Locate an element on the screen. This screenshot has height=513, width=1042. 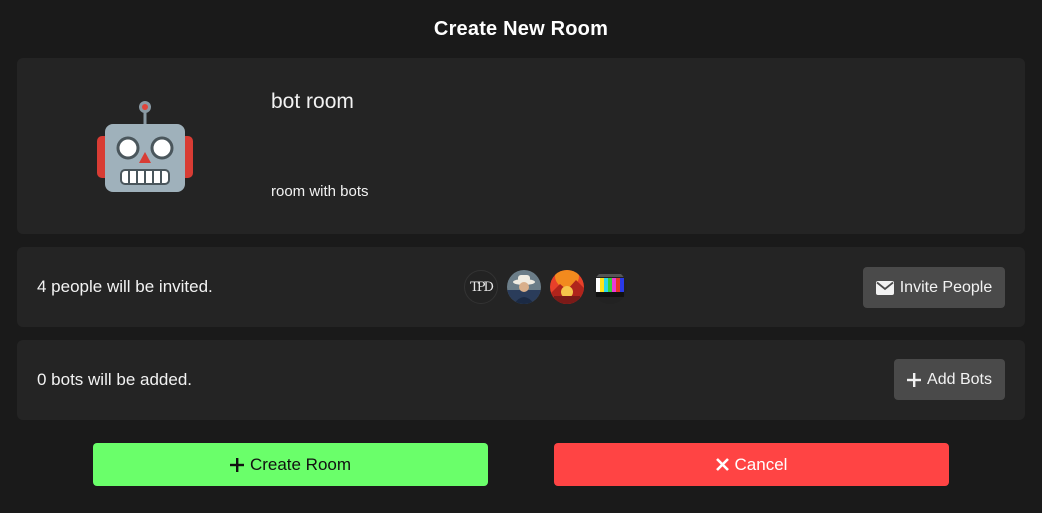
create-room-label: Create Room is located at coordinates (300, 464).